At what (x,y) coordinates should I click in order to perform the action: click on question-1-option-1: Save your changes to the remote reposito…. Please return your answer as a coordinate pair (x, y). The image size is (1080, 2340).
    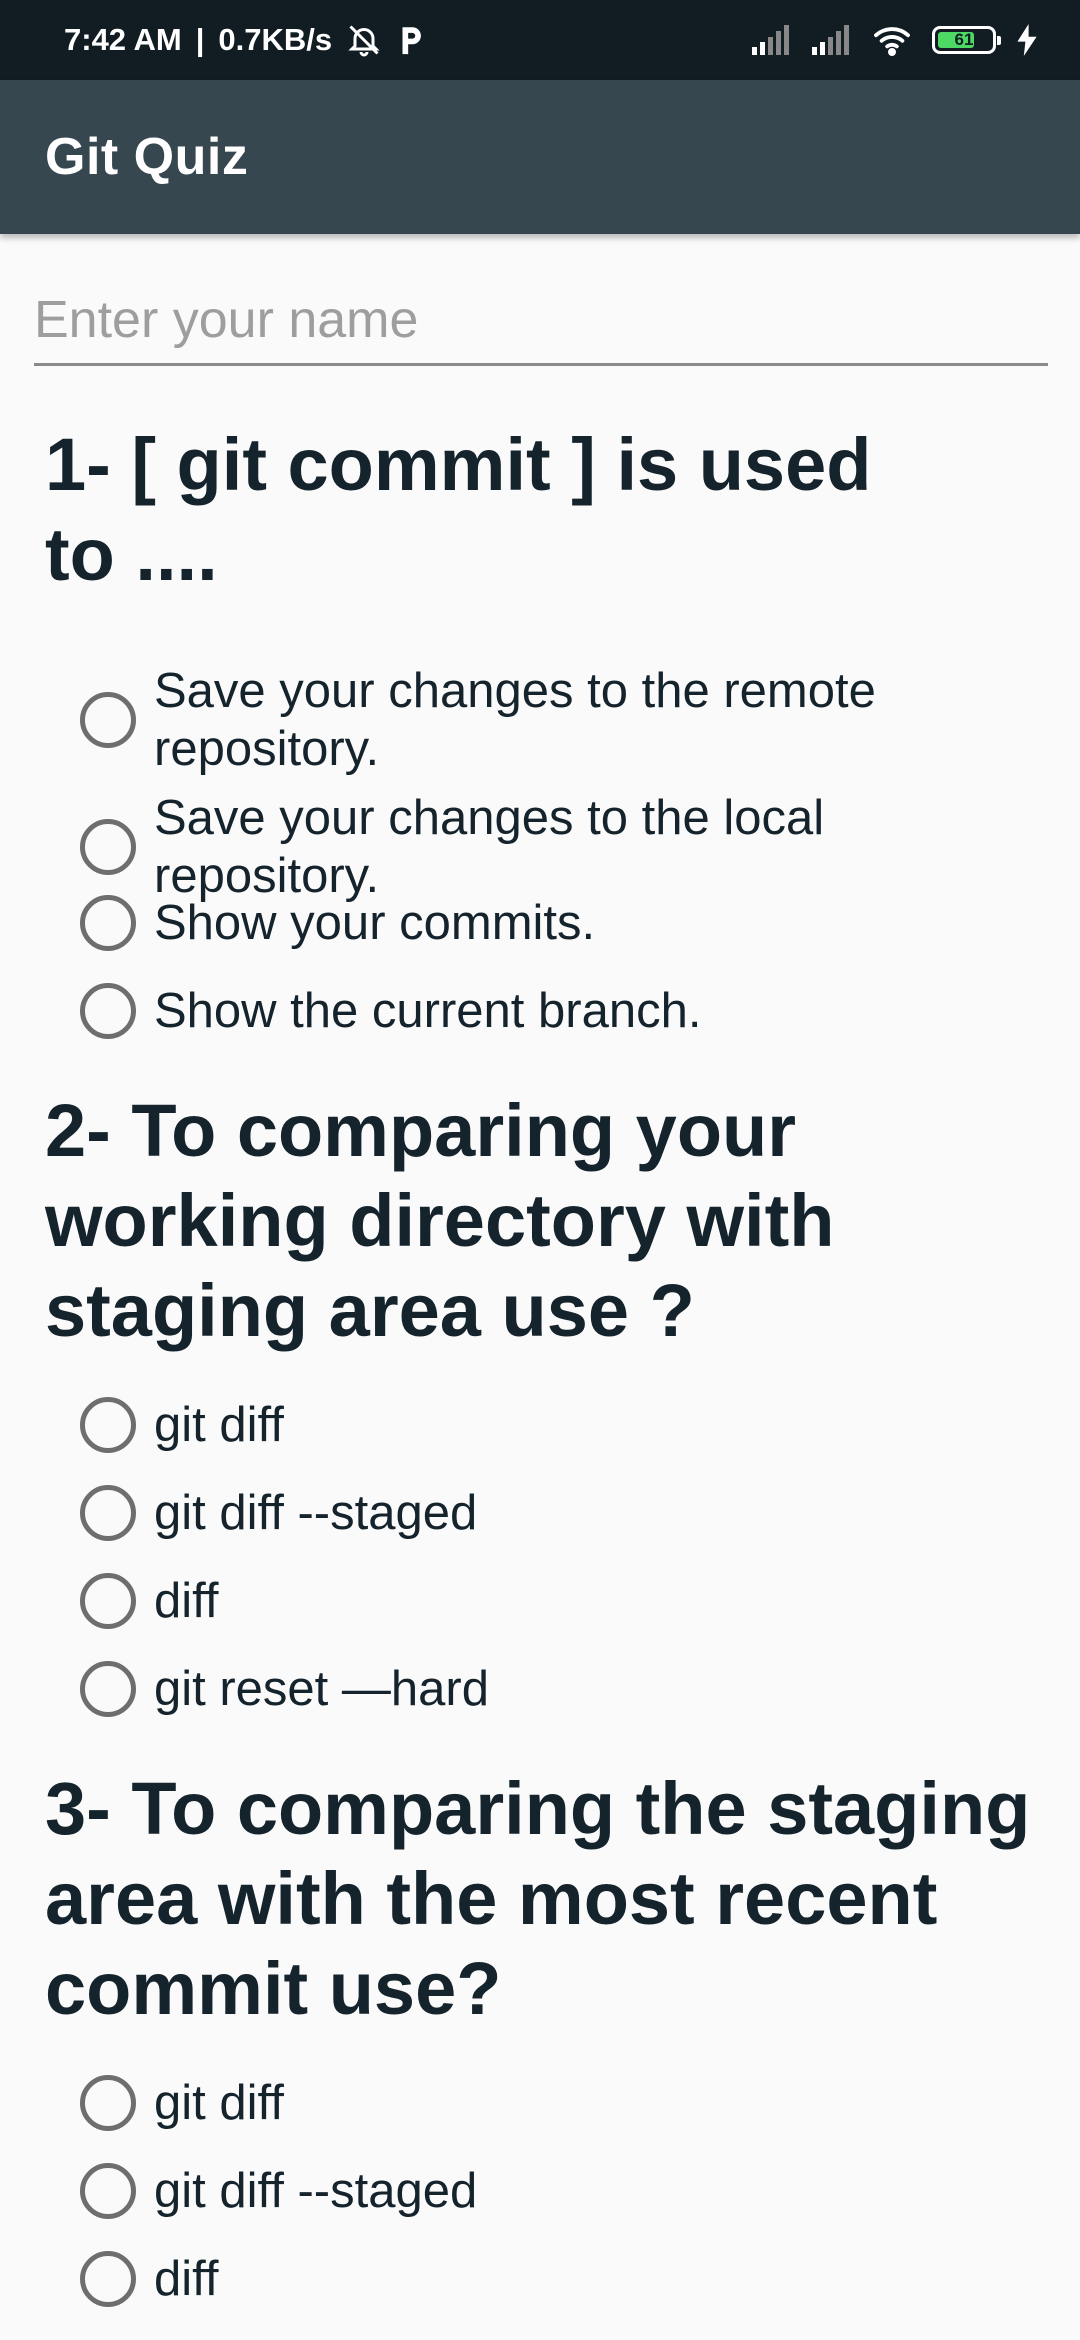
    Looking at the image, I should click on (560, 720).